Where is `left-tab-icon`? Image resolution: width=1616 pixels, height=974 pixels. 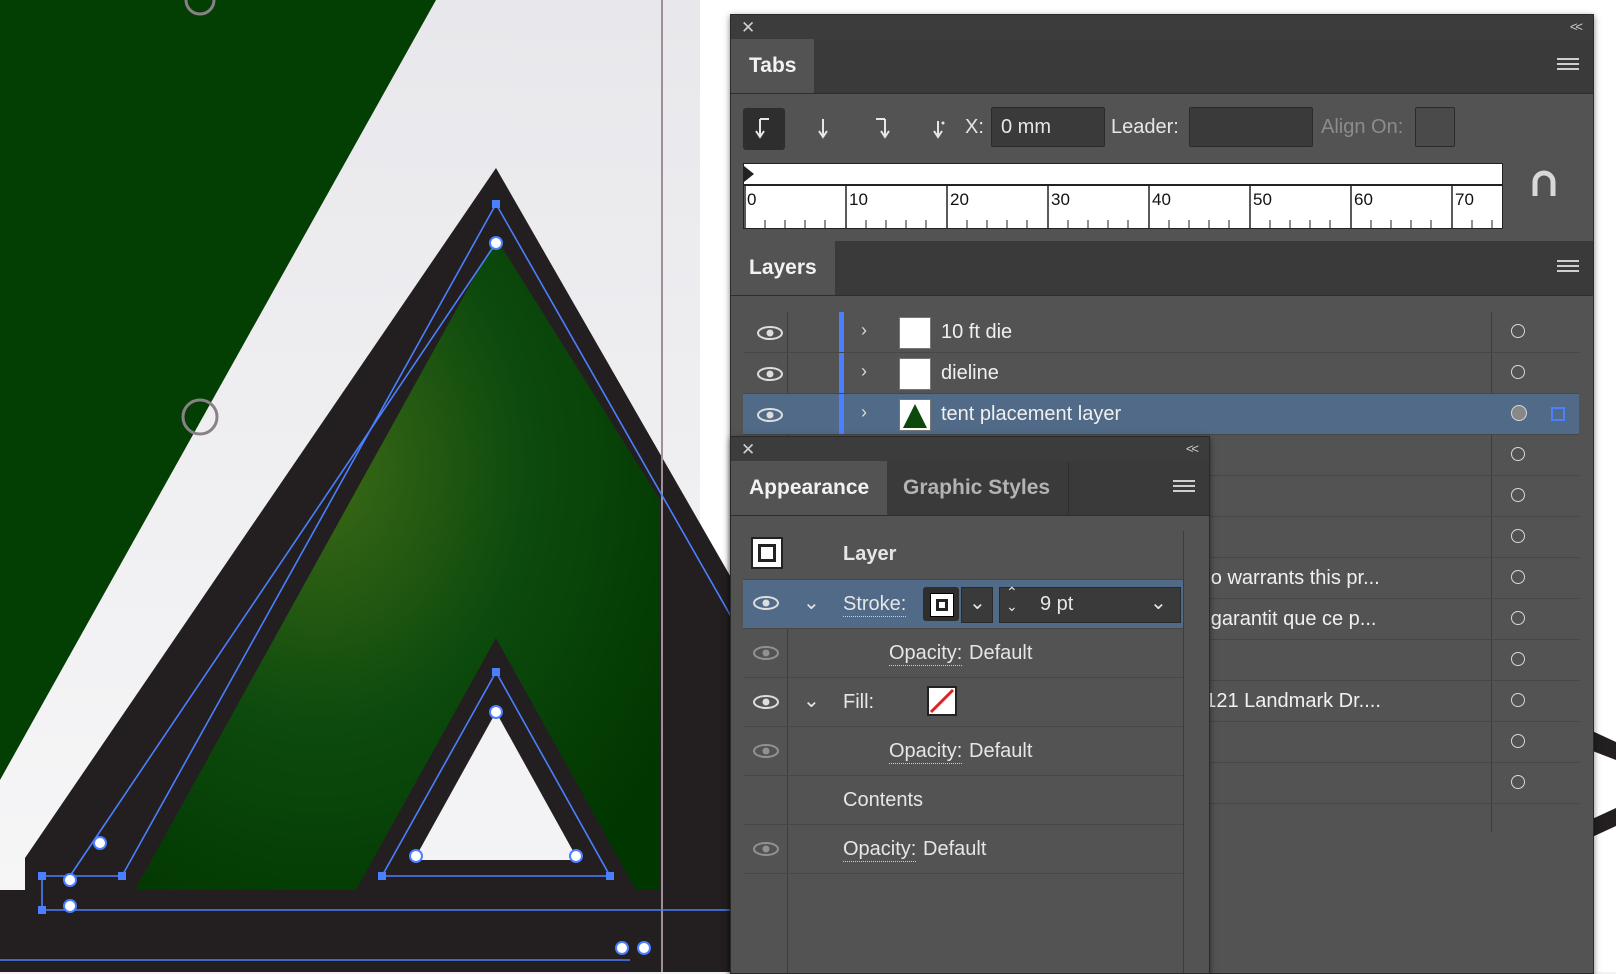 left-tab-icon is located at coordinates (762, 128).